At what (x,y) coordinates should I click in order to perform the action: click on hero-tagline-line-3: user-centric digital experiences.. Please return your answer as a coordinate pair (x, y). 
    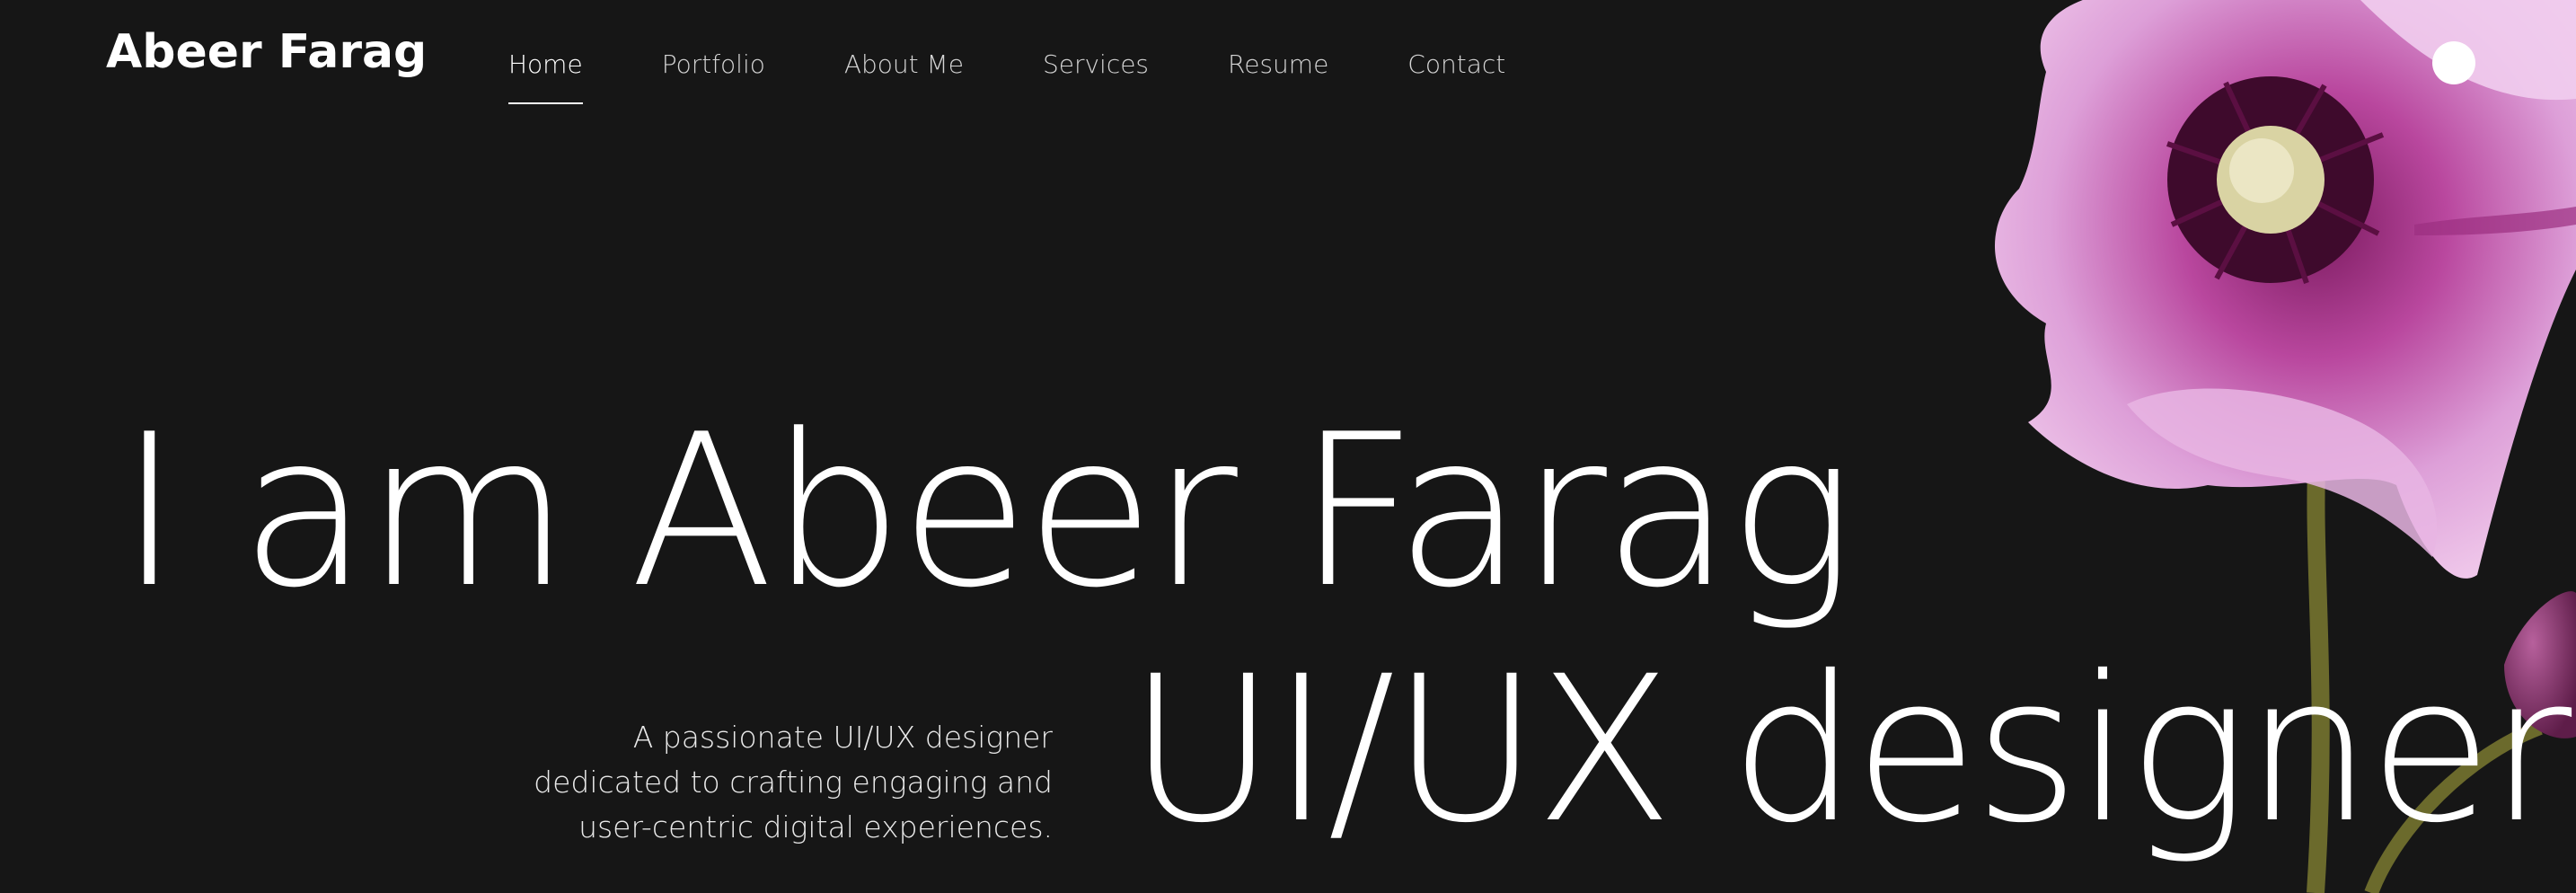
    Looking at the image, I should click on (815, 827).